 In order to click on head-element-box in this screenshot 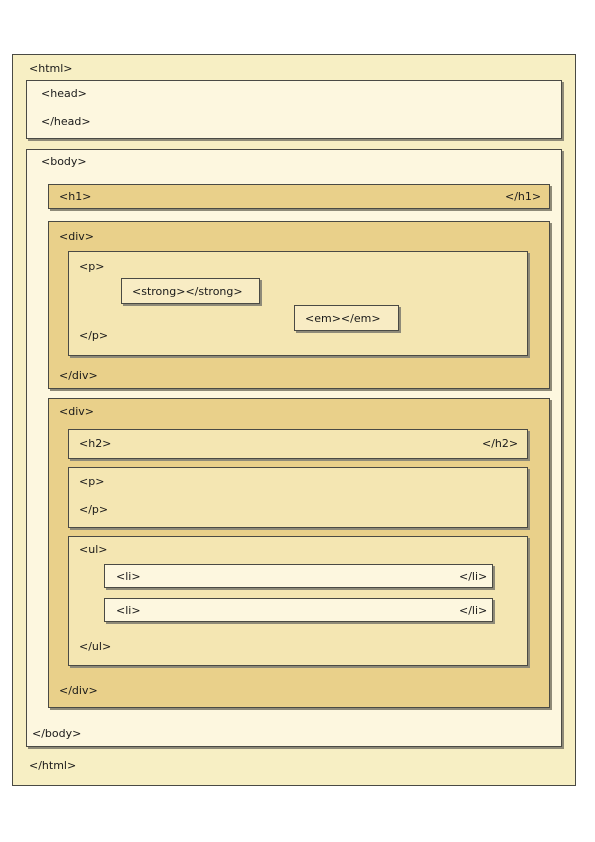, I will do `click(294, 109)`.